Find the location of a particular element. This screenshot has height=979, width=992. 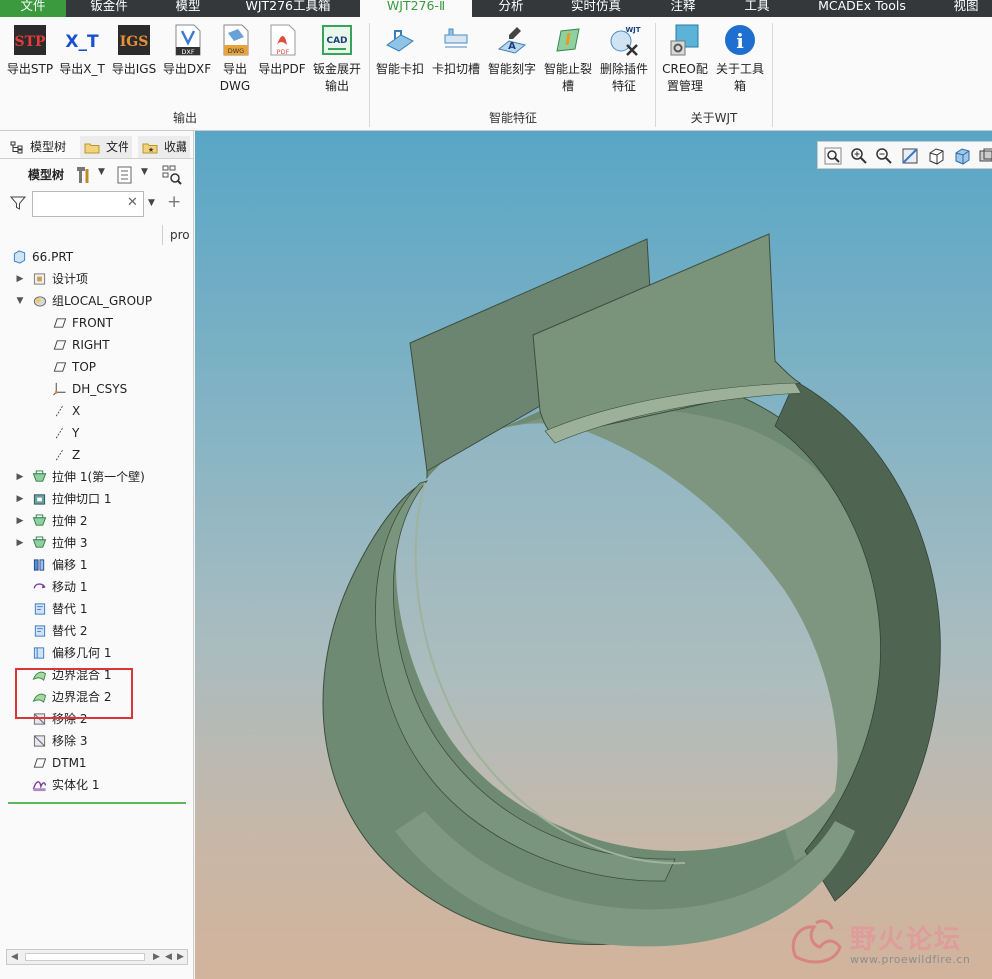

panel-tab-files: 文件 is located at coordinates (106, 147).